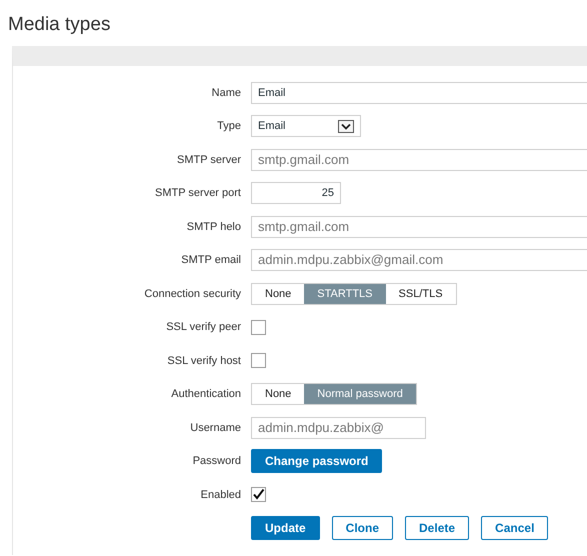 This screenshot has width=587, height=556. Describe the element at coordinates (338, 427) in the screenshot. I see `input-field: admin.mdpu.zabbix@` at that location.